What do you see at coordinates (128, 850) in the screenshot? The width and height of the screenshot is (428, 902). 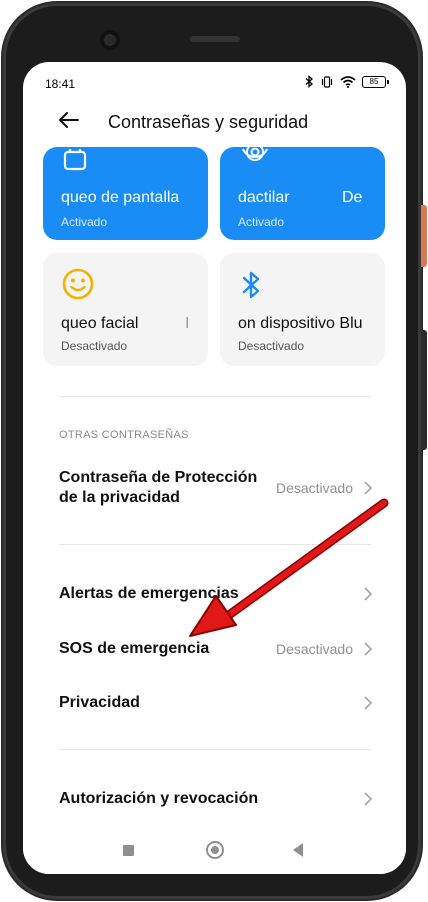 I see `recent-apps-button` at bounding box center [128, 850].